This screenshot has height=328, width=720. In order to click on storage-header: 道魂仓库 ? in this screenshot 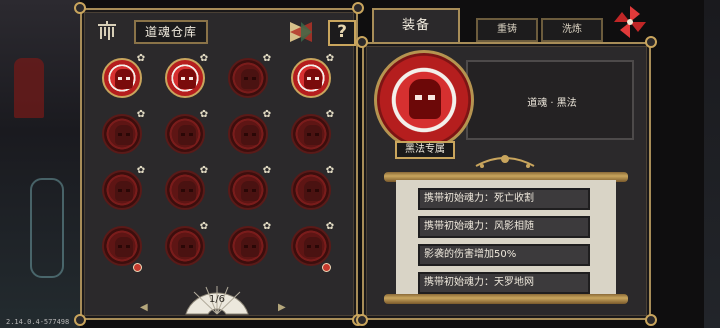, I will do `click(222, 31)`.